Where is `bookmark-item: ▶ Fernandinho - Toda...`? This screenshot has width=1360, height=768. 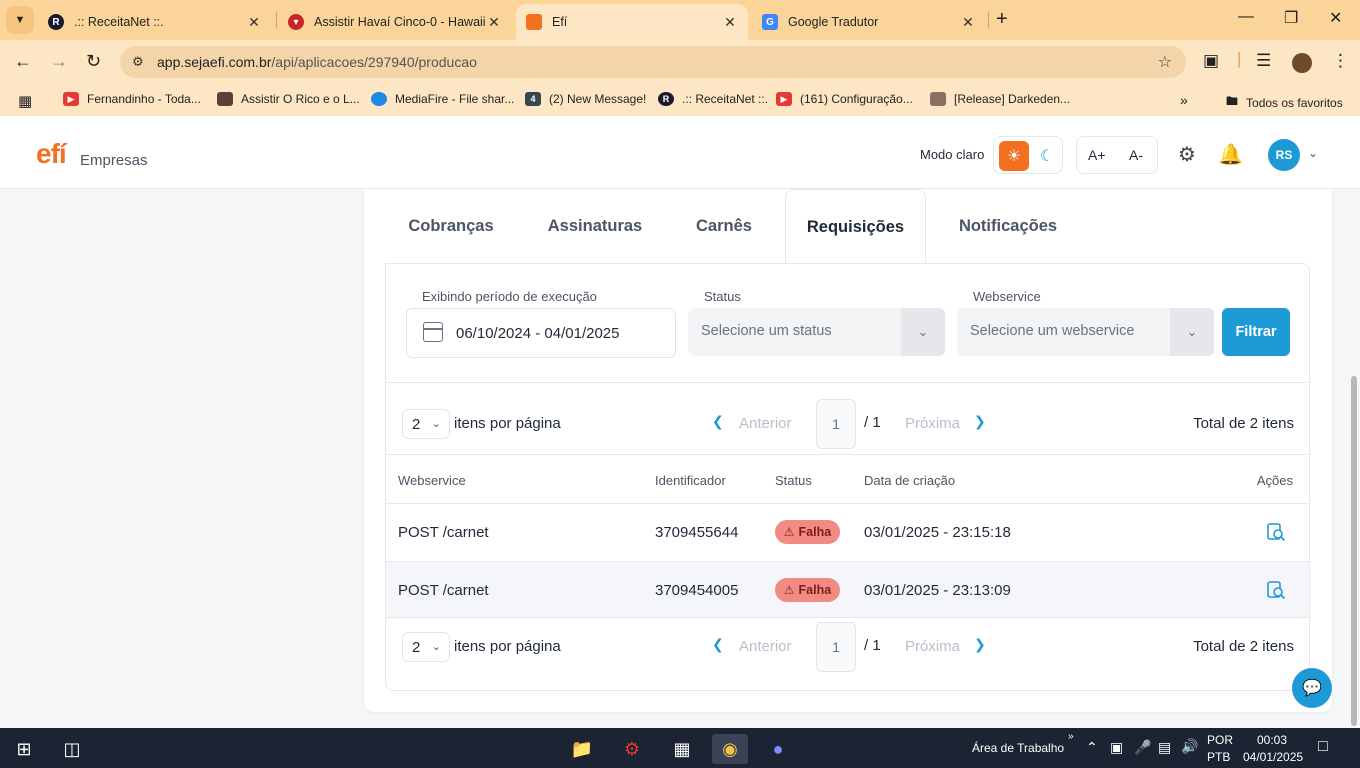
bookmark-item: ▶ Fernandinho - Toda... is located at coordinates (132, 99).